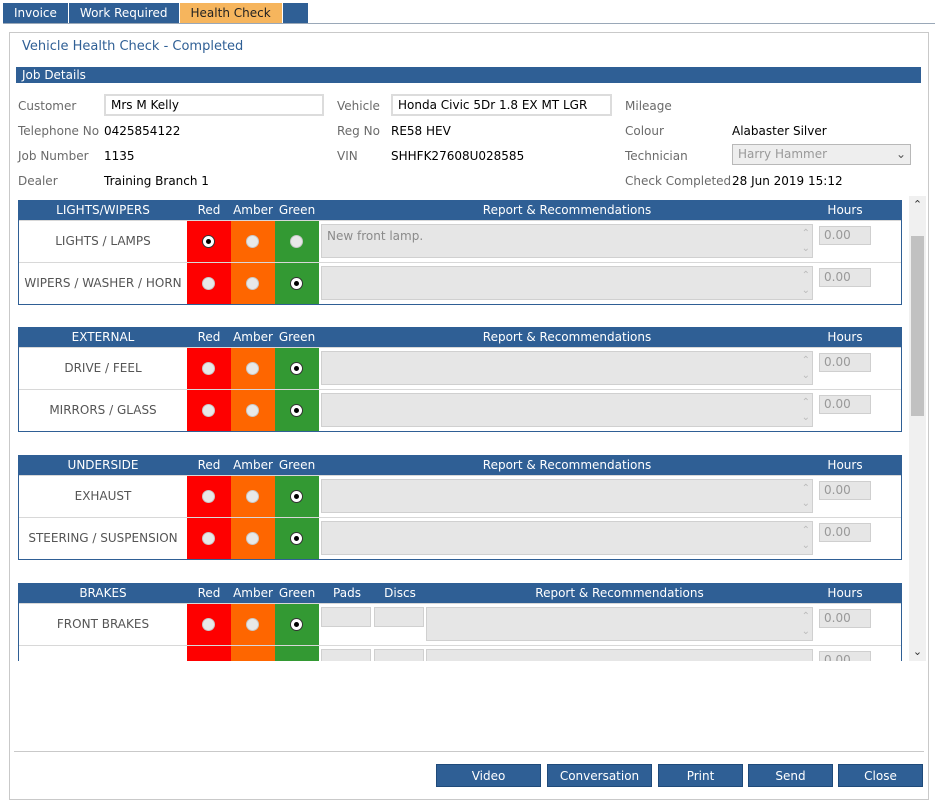 Image resolution: width=939 pixels, height=804 pixels. What do you see at coordinates (231, 13) in the screenshot?
I see `tab-health-check: Health Check` at bounding box center [231, 13].